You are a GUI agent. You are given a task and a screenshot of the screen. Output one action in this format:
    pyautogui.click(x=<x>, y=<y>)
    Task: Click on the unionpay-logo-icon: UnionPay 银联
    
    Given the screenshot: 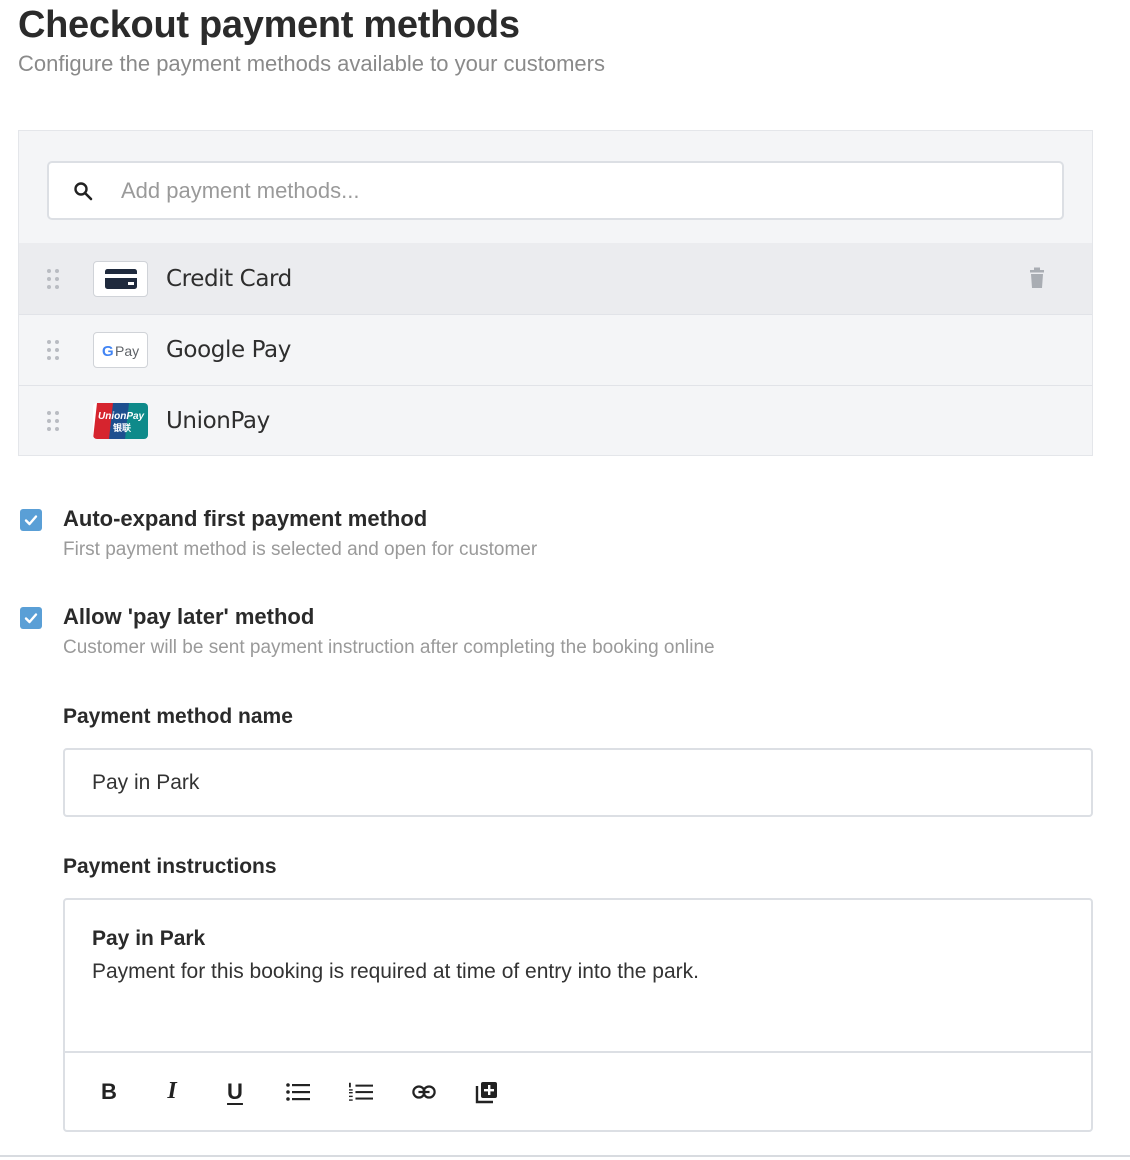 What is the action you would take?
    pyautogui.click(x=120, y=421)
    